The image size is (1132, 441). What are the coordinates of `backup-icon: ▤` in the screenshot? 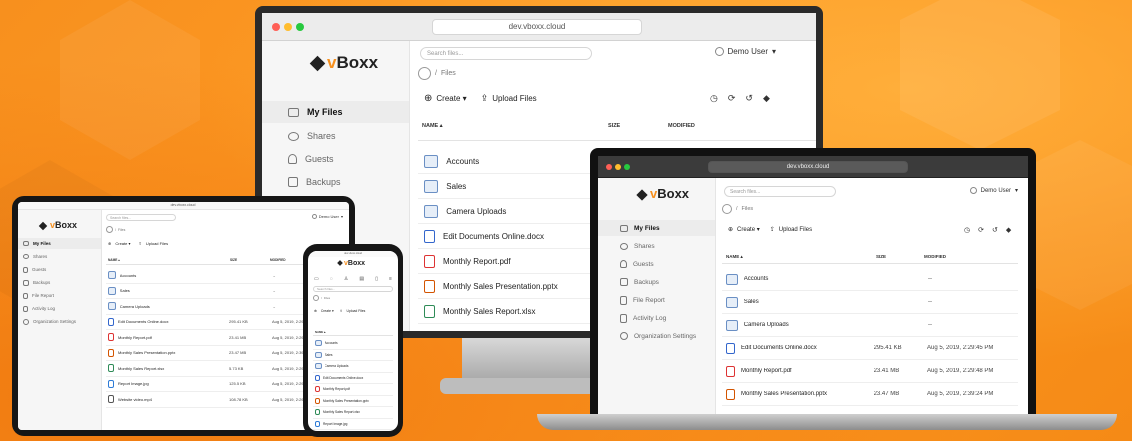 It's located at (361, 279).